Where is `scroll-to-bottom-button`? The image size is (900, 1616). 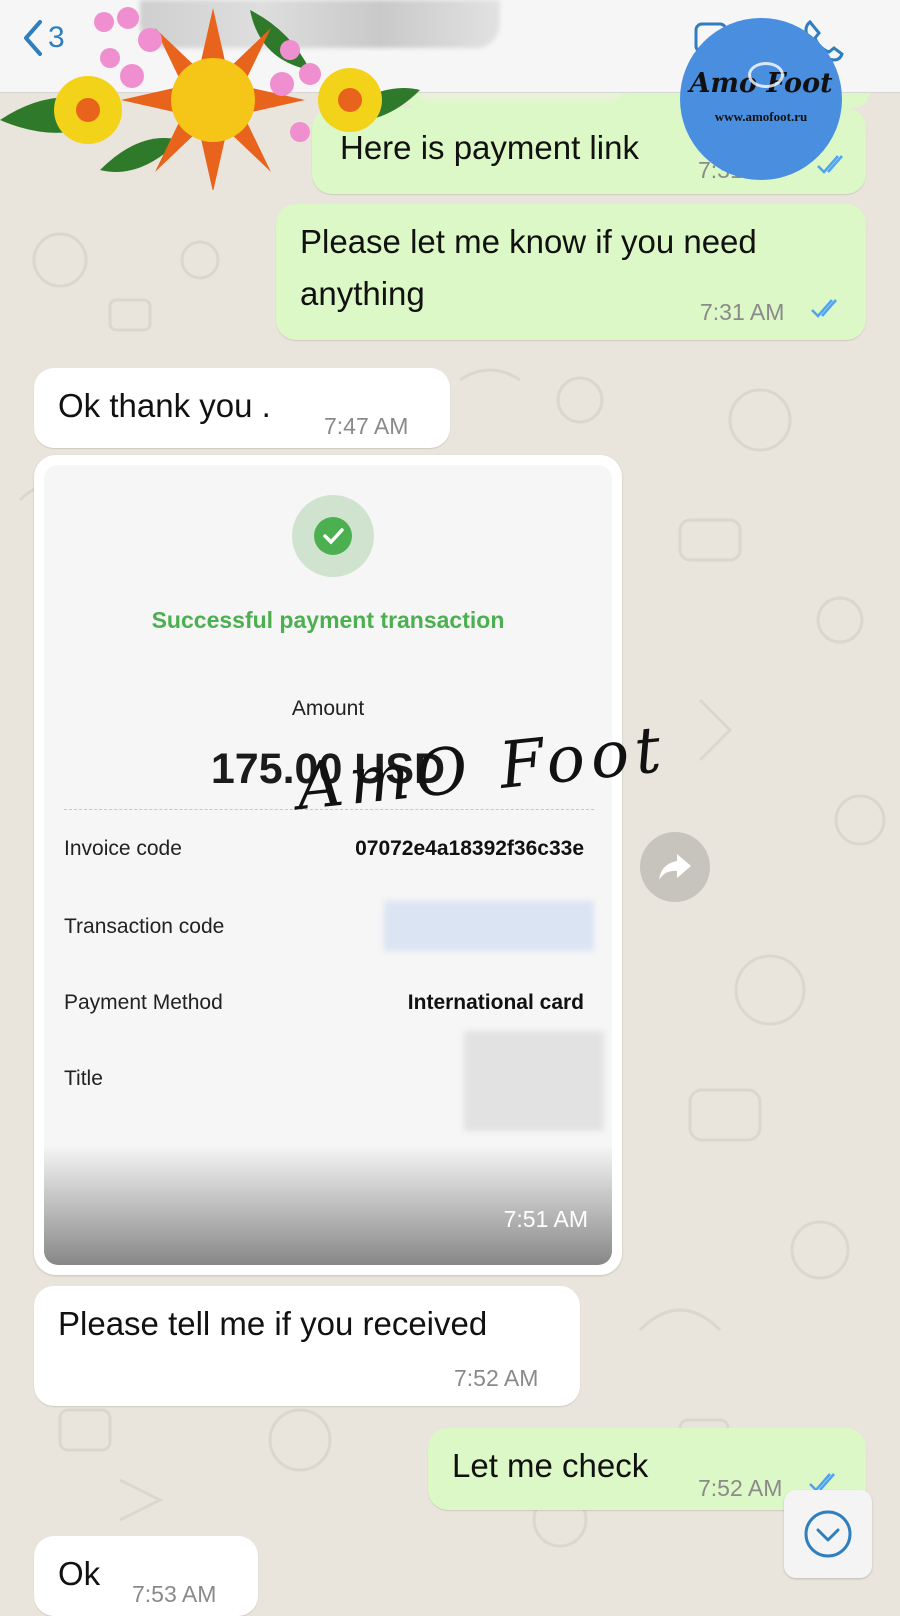 scroll-to-bottom-button is located at coordinates (828, 1534).